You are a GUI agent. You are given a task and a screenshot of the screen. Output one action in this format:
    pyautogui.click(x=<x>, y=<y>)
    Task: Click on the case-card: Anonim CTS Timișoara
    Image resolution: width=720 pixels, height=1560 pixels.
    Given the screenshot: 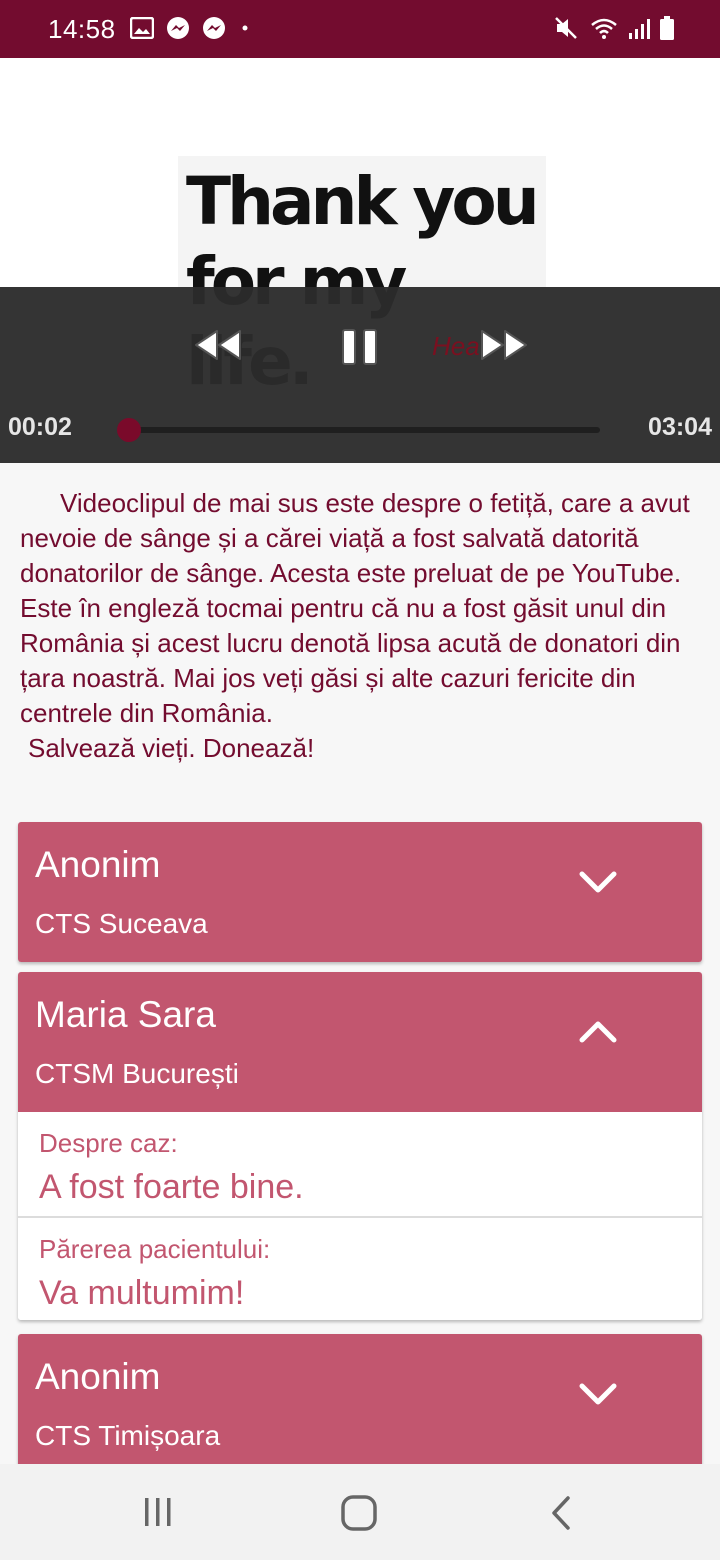 What is the action you would take?
    pyautogui.click(x=360, y=1404)
    